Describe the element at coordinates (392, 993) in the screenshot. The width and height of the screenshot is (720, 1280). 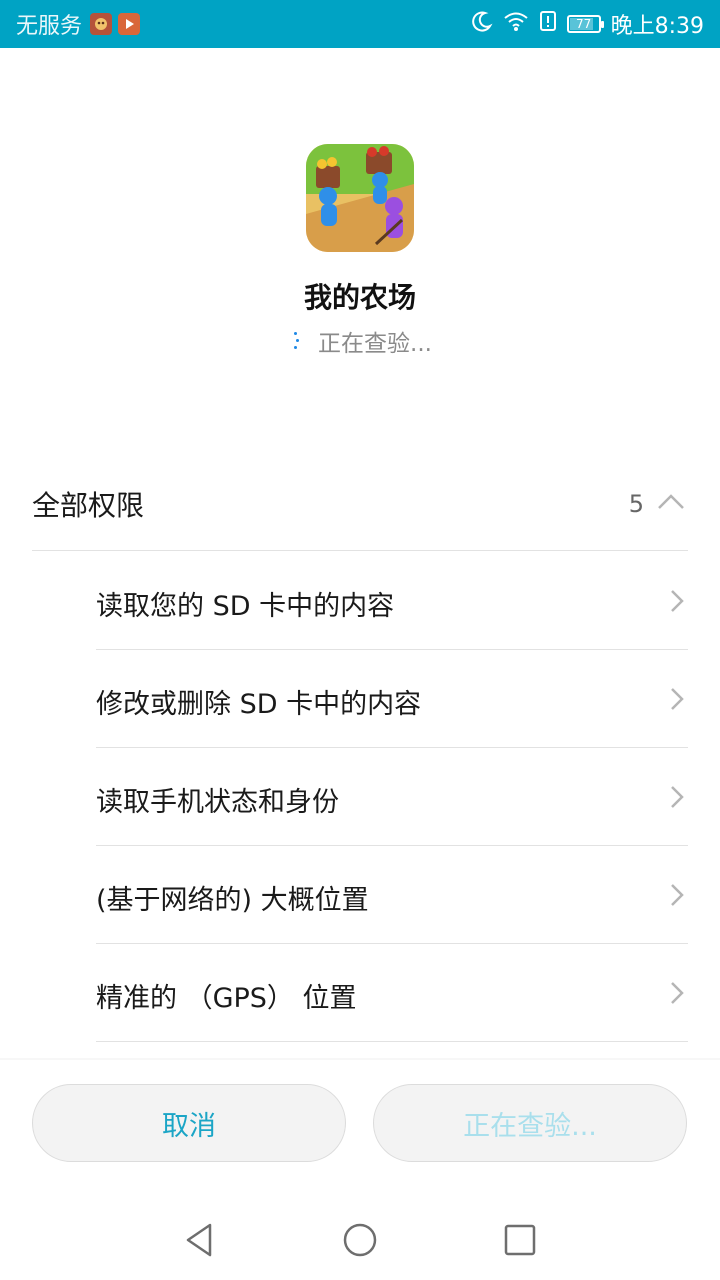
I see `permission-item: 精准的 （GPS） 位置` at that location.